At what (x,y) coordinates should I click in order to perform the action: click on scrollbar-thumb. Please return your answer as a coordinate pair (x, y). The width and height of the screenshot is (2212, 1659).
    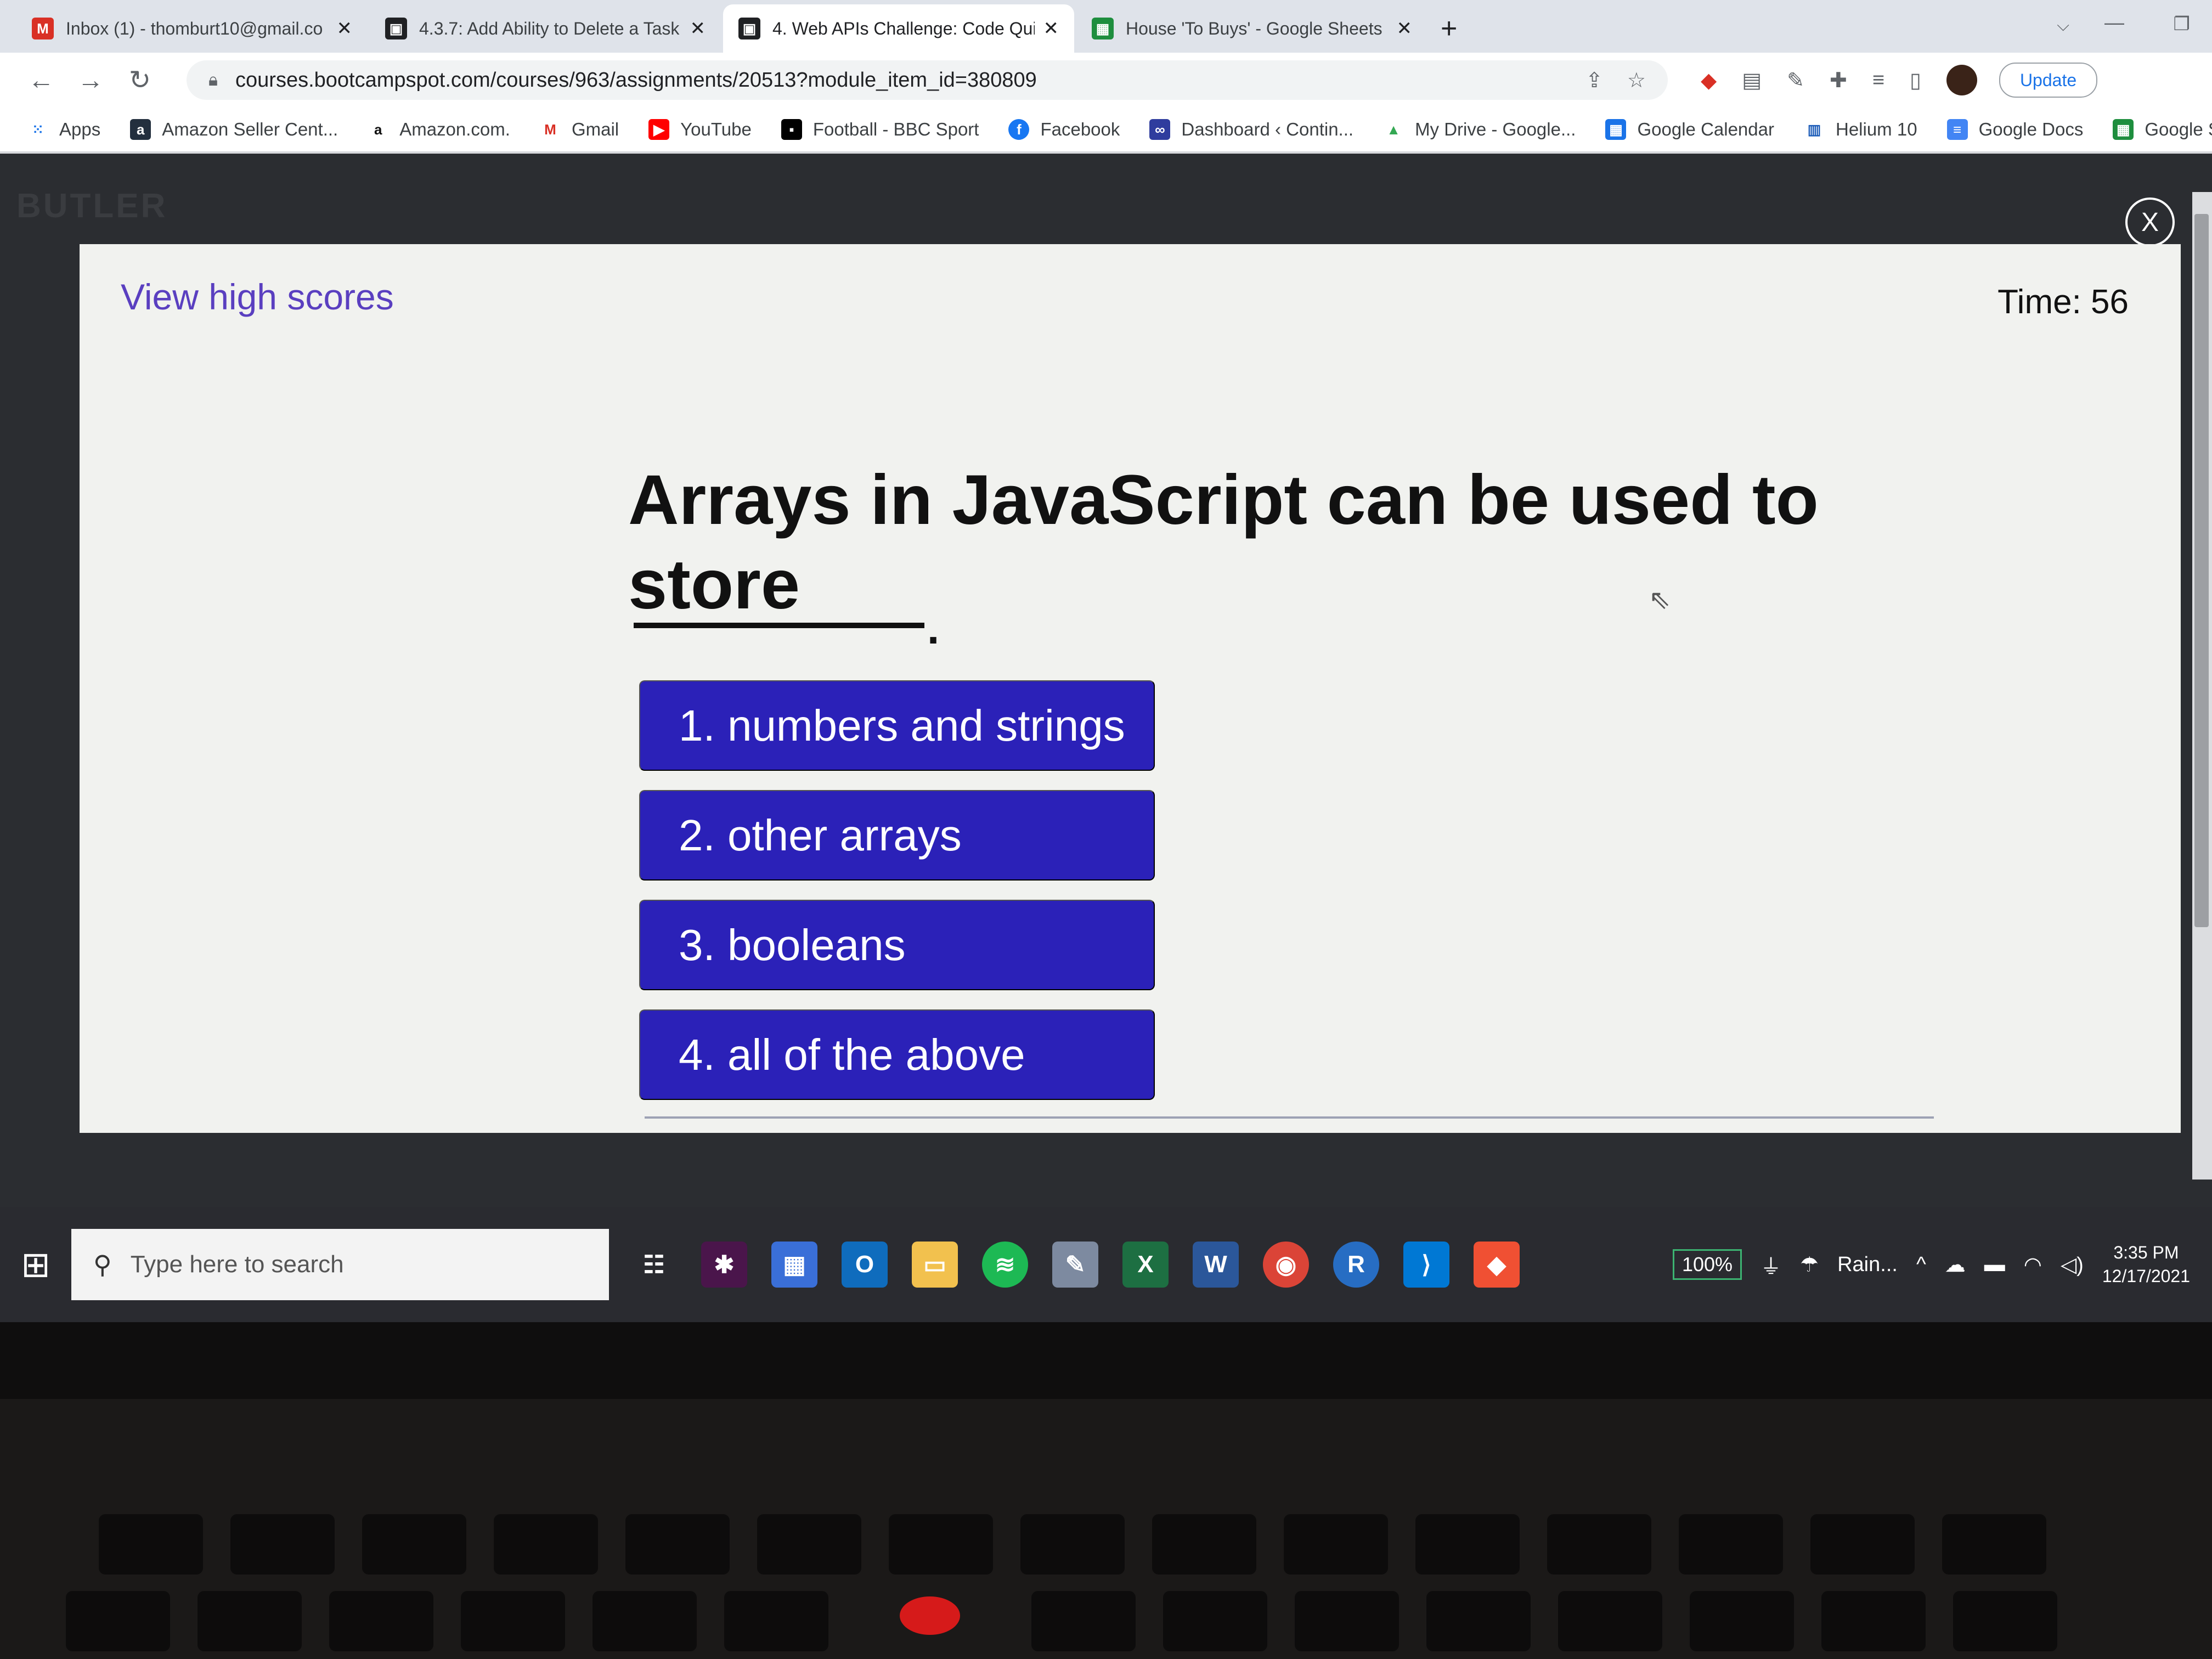
    Looking at the image, I should click on (2201, 570).